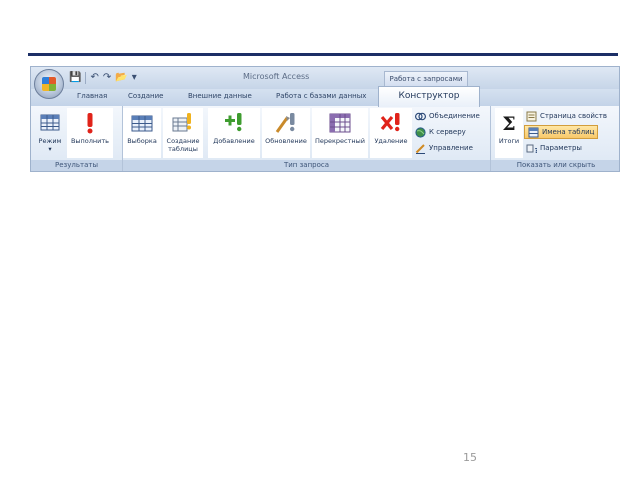 This screenshot has height=480, width=640. Describe the element at coordinates (454, 116) in the screenshot. I see `union-label: Объединение` at that location.